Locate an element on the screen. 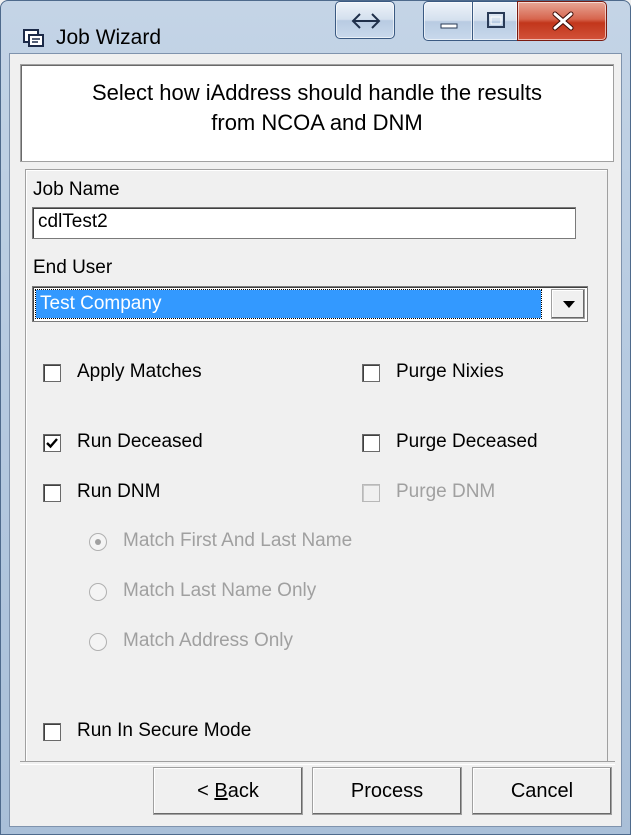 Image resolution: width=631 pixels, height=835 pixels. cancel-button: Cancel is located at coordinates (542, 791).